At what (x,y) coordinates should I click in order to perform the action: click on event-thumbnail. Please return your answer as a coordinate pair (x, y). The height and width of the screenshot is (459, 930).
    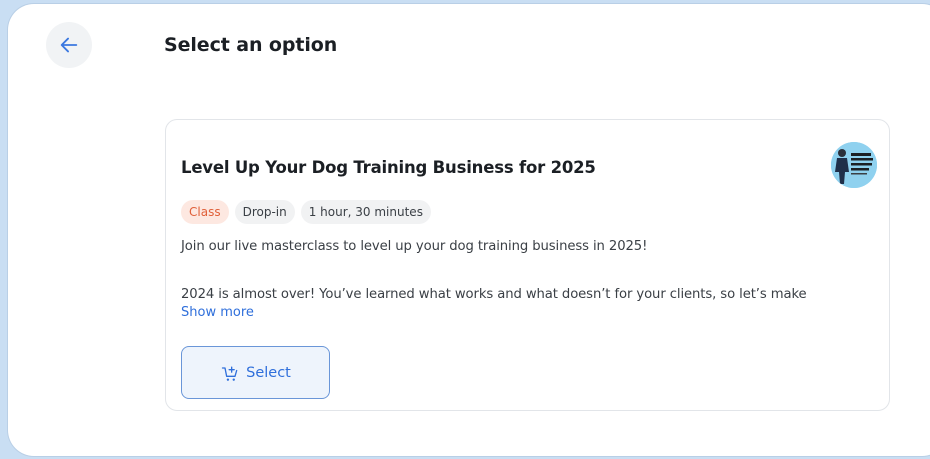
    Looking at the image, I should click on (854, 165).